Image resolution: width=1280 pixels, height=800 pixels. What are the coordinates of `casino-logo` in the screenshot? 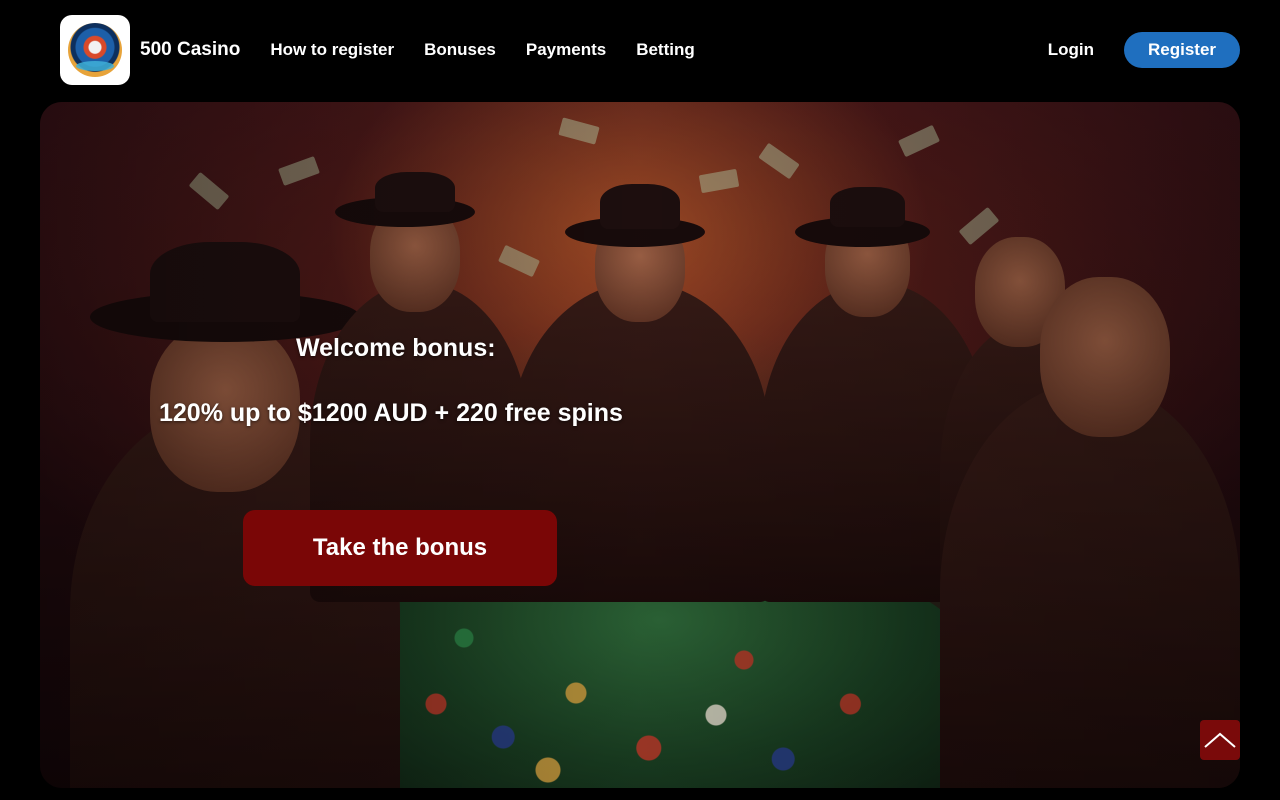 It's located at (95, 50).